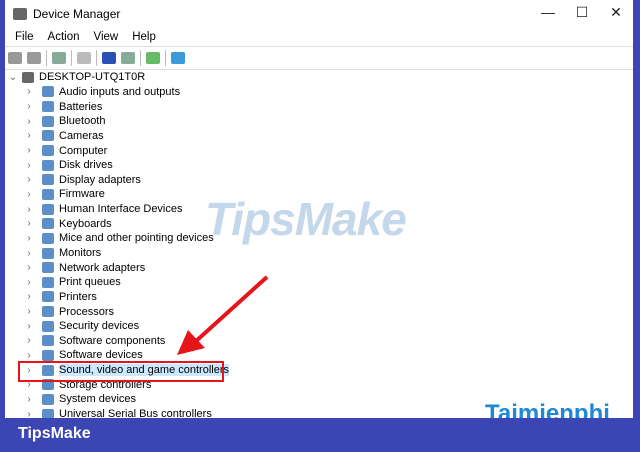 Image resolution: width=640 pixels, height=452 pixels. Describe the element at coordinates (547, 409) in the screenshot. I see `corner-watermark: Taimienphi` at that location.